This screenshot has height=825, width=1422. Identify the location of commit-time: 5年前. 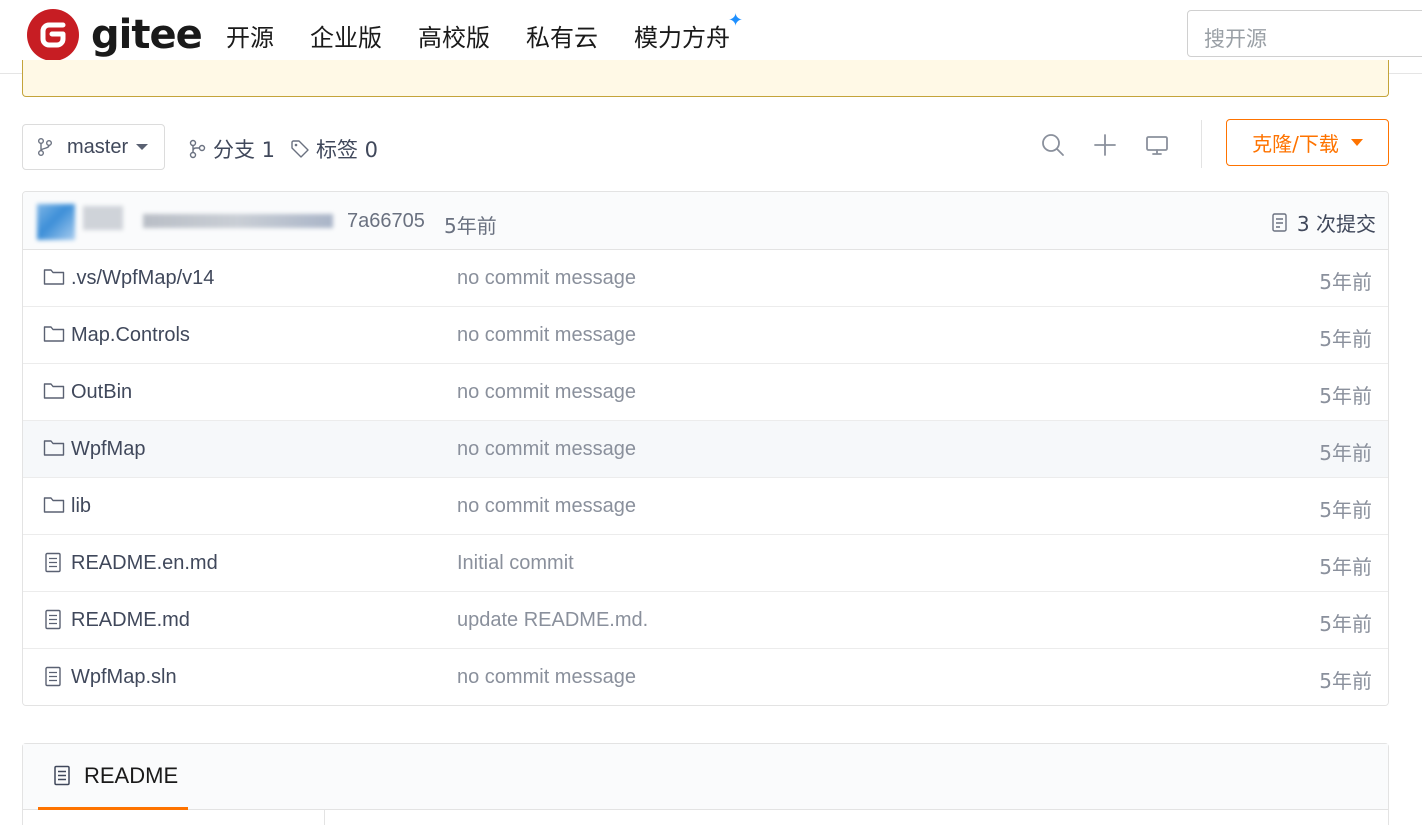
(470, 226).